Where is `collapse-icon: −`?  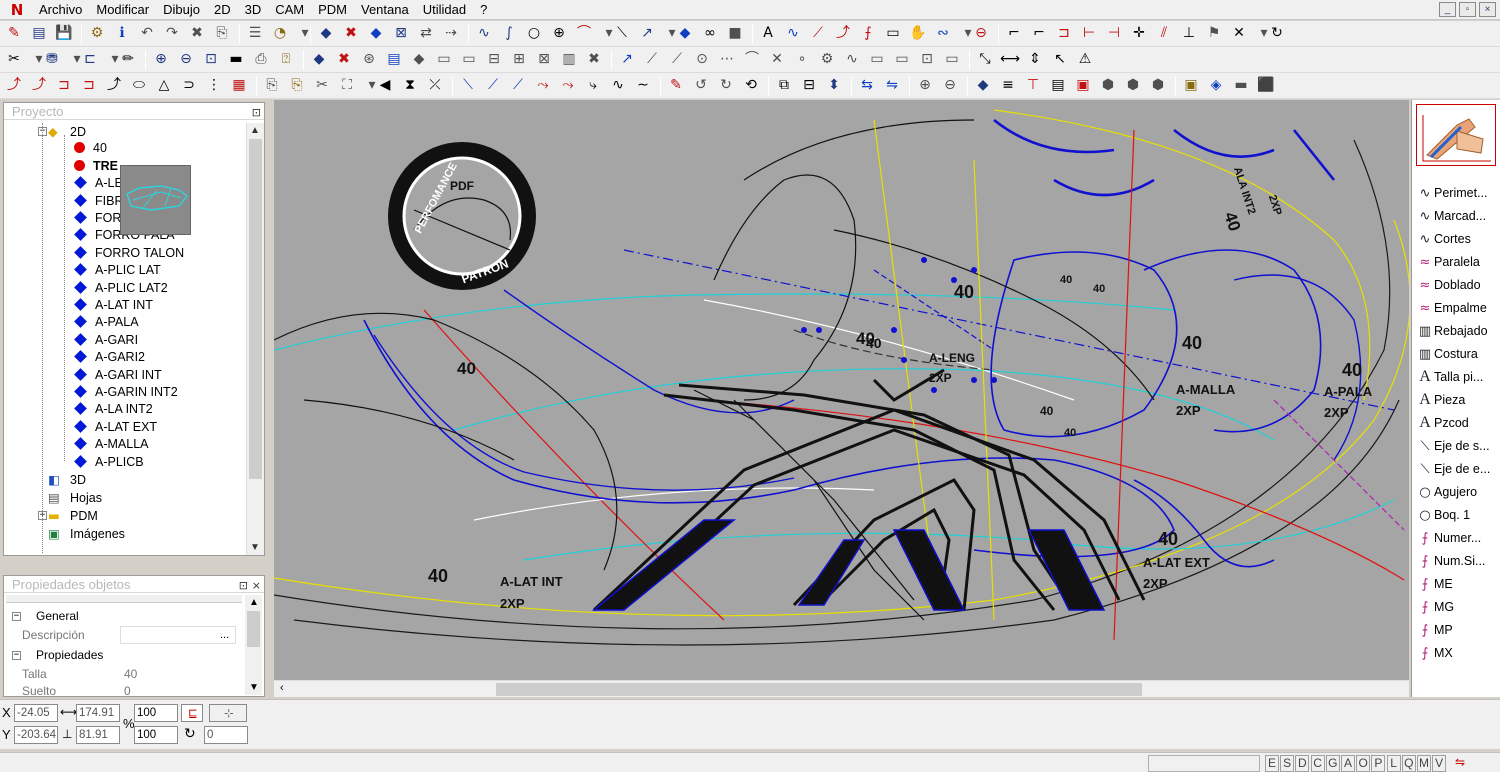
collapse-icon: − is located at coordinates (16, 655).